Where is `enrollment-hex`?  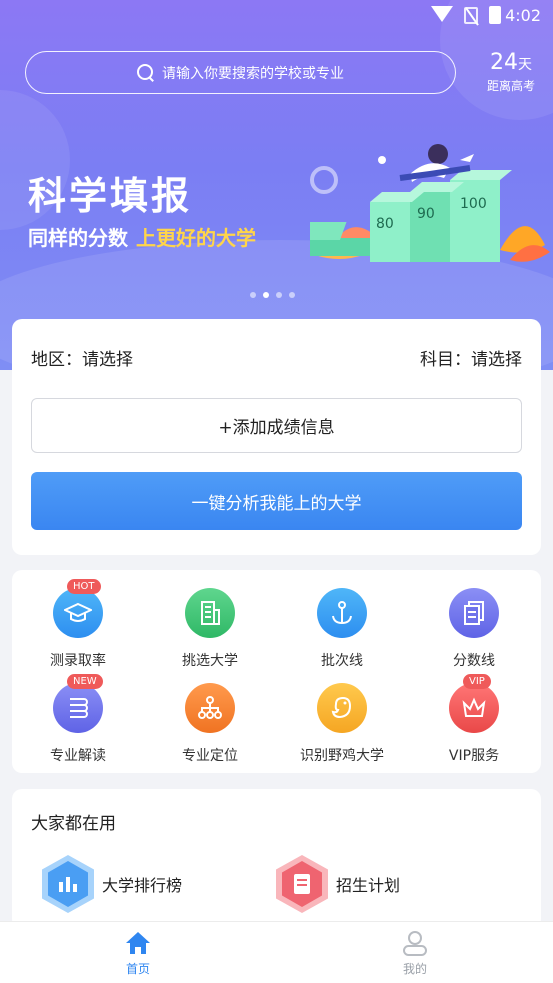
enrollment-hex is located at coordinates (302, 884).